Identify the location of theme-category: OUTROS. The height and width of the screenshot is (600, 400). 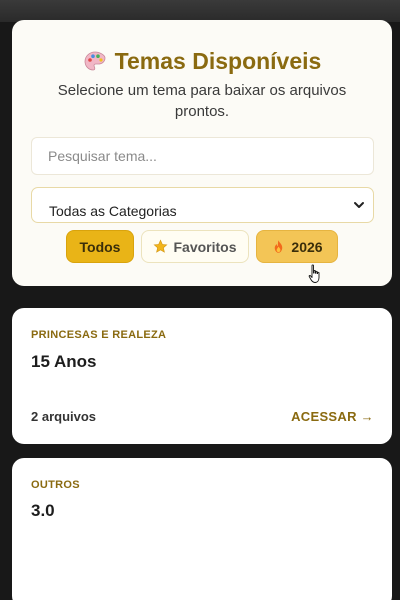
(55, 485).